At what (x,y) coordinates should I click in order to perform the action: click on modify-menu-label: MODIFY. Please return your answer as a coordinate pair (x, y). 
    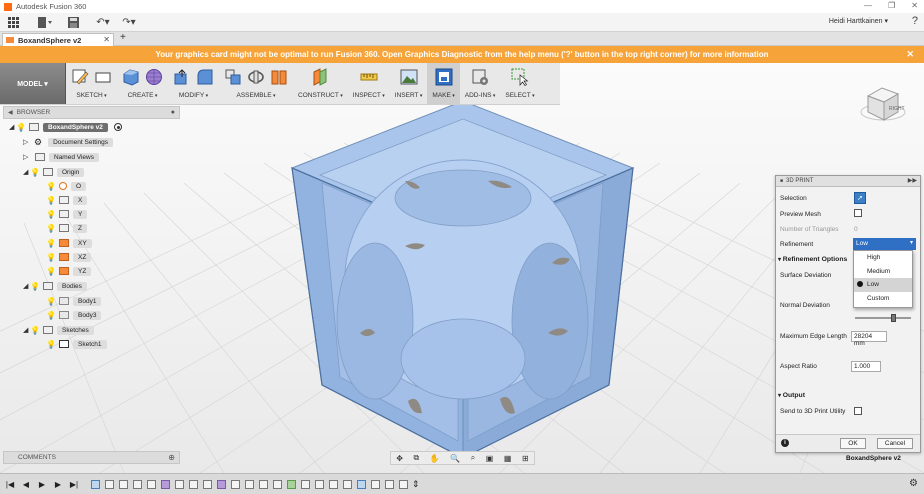
    Looking at the image, I should click on (193, 95).